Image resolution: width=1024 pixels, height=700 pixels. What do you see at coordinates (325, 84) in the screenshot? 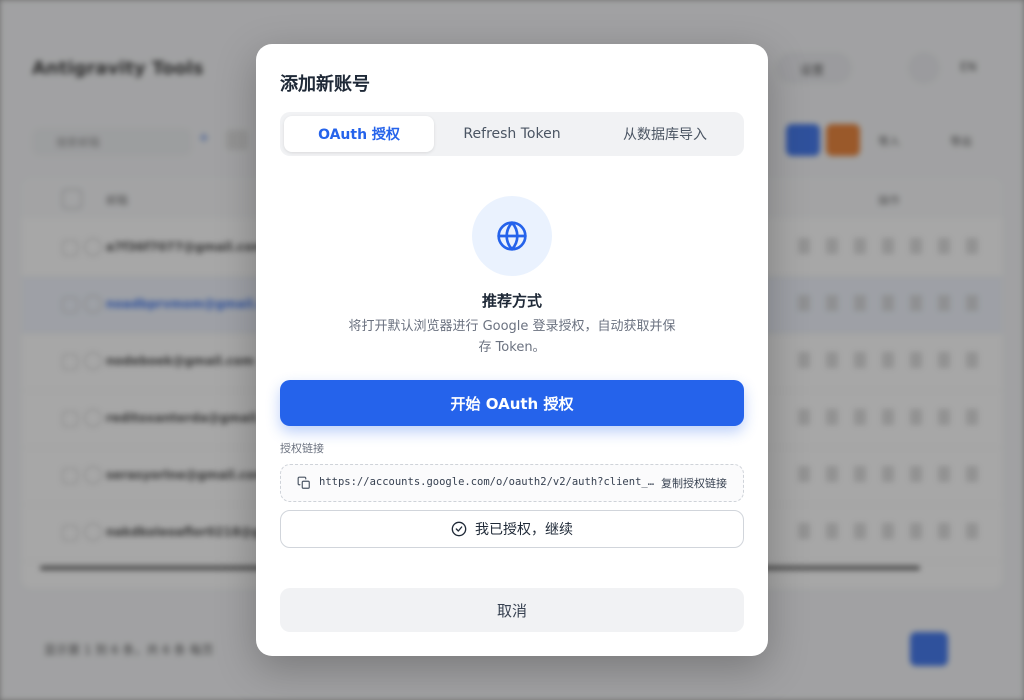
I see `dialog-title: 添加新账号` at bounding box center [325, 84].